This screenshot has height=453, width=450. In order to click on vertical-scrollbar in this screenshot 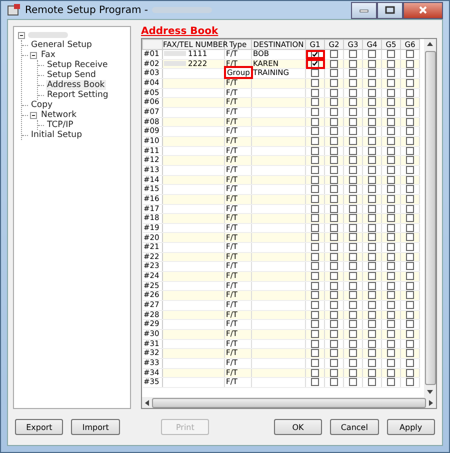, I will do `click(430, 218)`.